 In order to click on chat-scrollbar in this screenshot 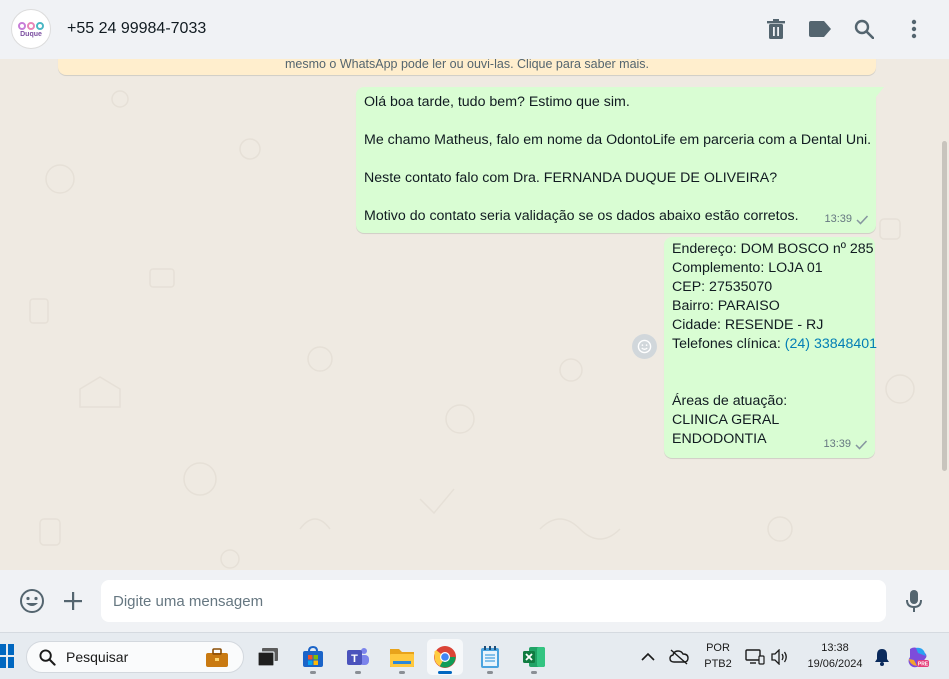, I will do `click(944, 306)`.